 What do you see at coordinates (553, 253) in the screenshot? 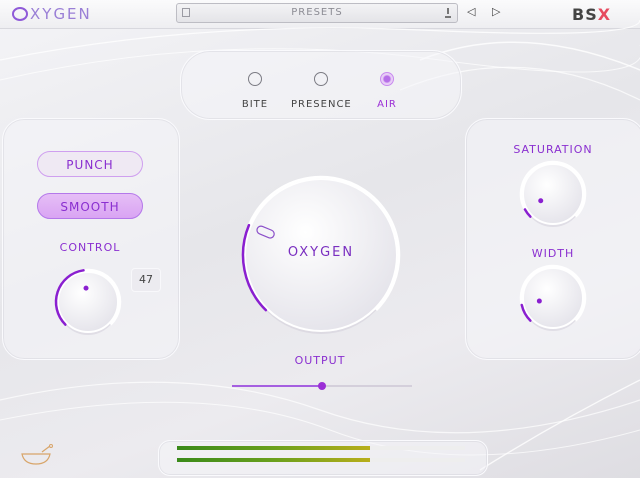
I see `width-label: WIDTH` at bounding box center [553, 253].